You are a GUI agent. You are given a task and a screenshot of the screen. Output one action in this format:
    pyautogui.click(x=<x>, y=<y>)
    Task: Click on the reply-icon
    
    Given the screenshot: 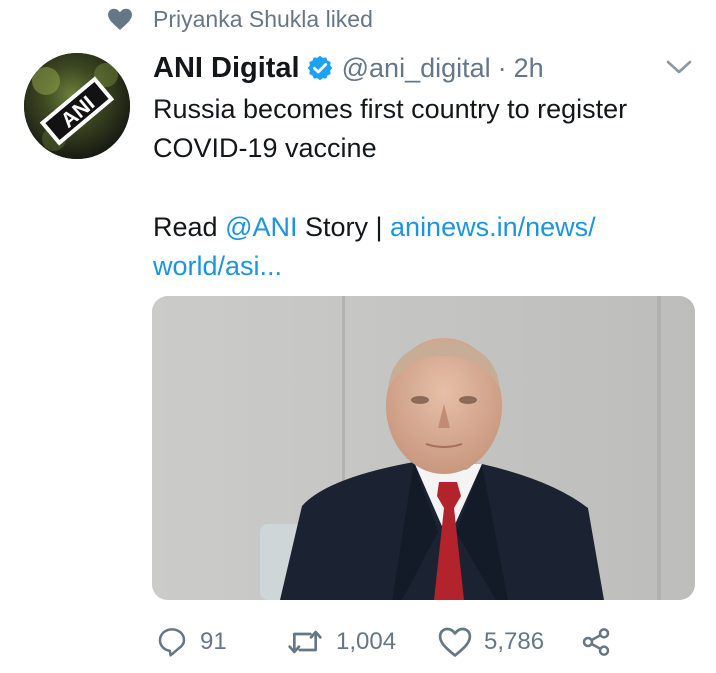 What is the action you would take?
    pyautogui.click(x=172, y=642)
    